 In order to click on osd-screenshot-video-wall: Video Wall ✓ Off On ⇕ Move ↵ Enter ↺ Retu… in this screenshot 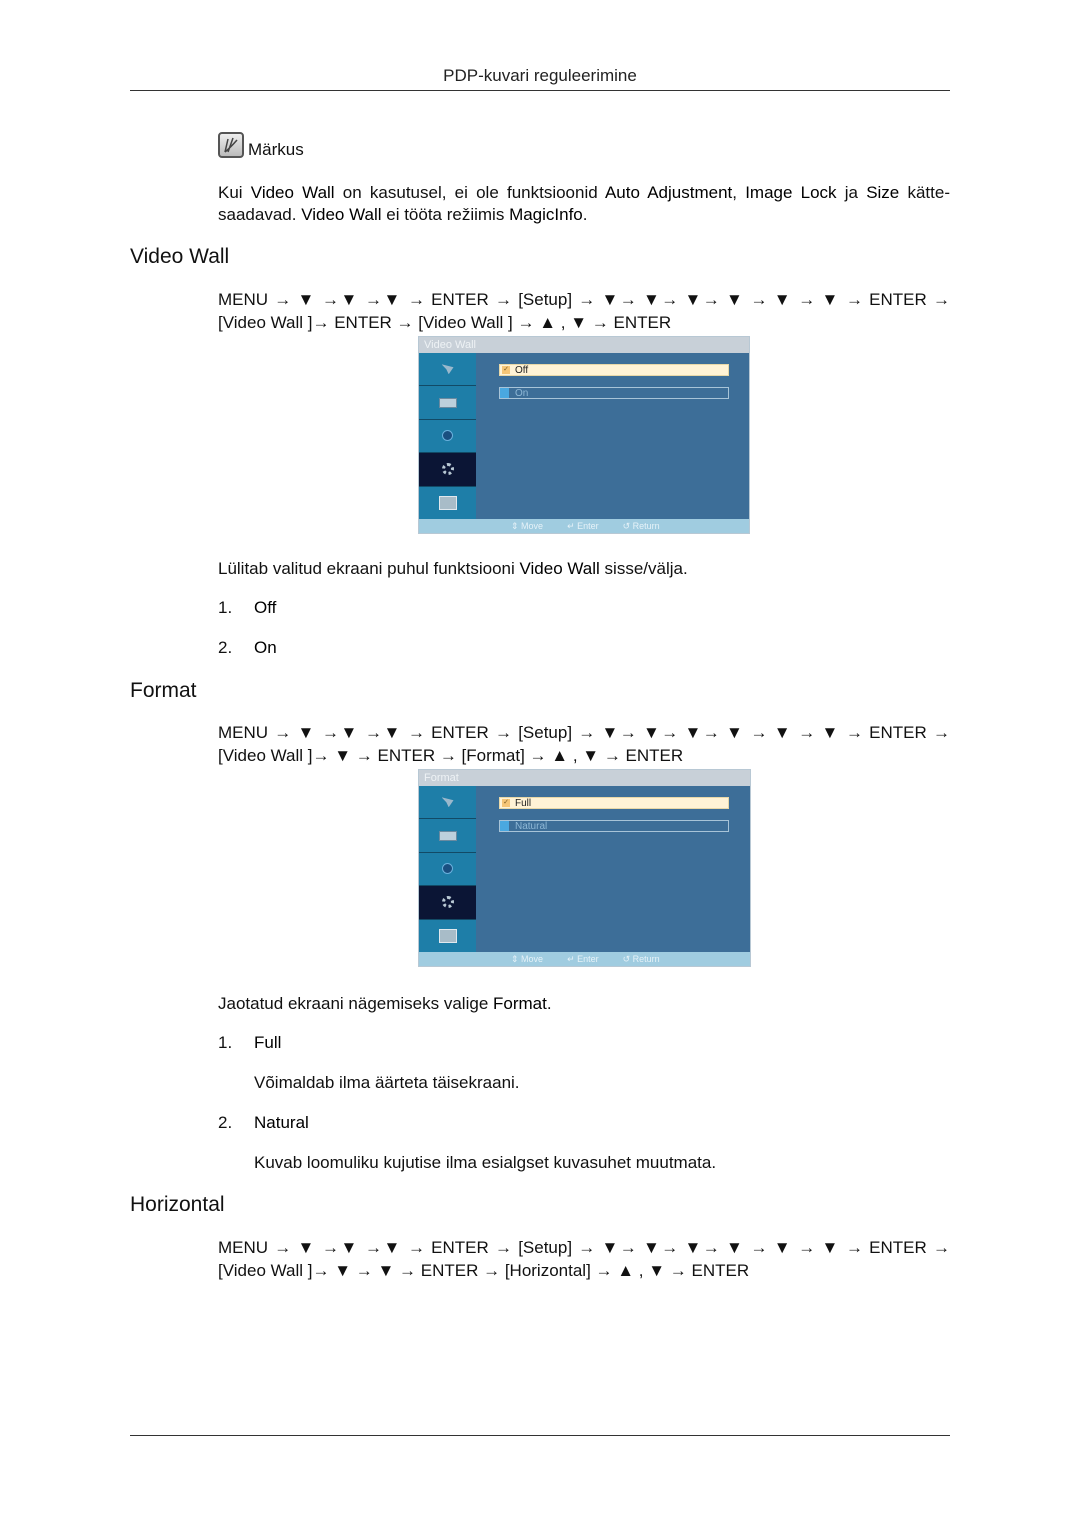, I will do `click(584, 435)`.